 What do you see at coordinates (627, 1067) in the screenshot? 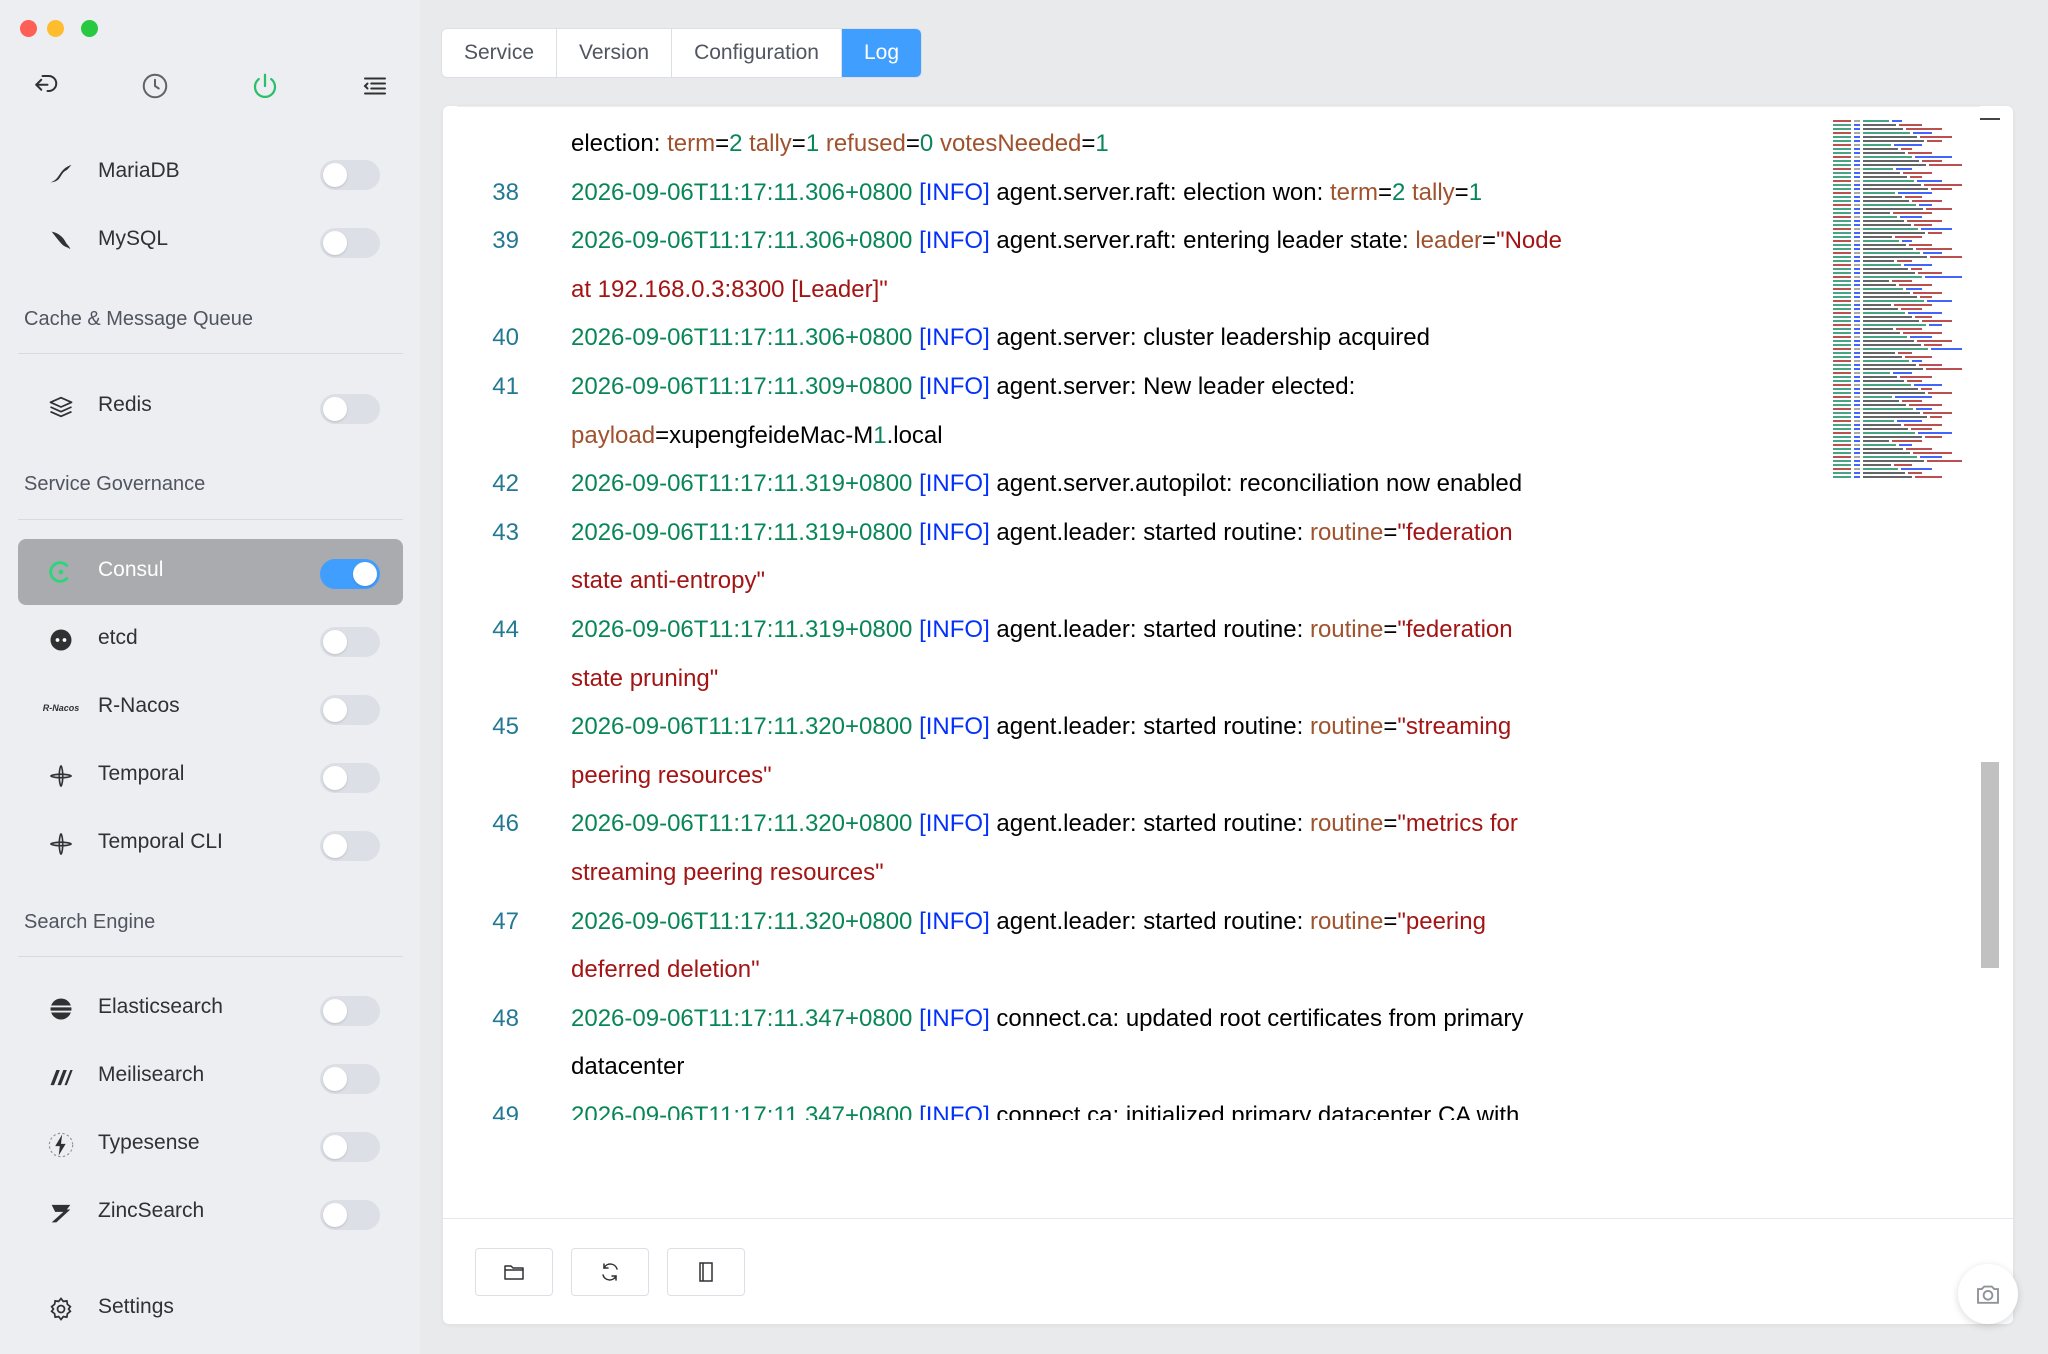
I see `log-text: datacenter` at bounding box center [627, 1067].